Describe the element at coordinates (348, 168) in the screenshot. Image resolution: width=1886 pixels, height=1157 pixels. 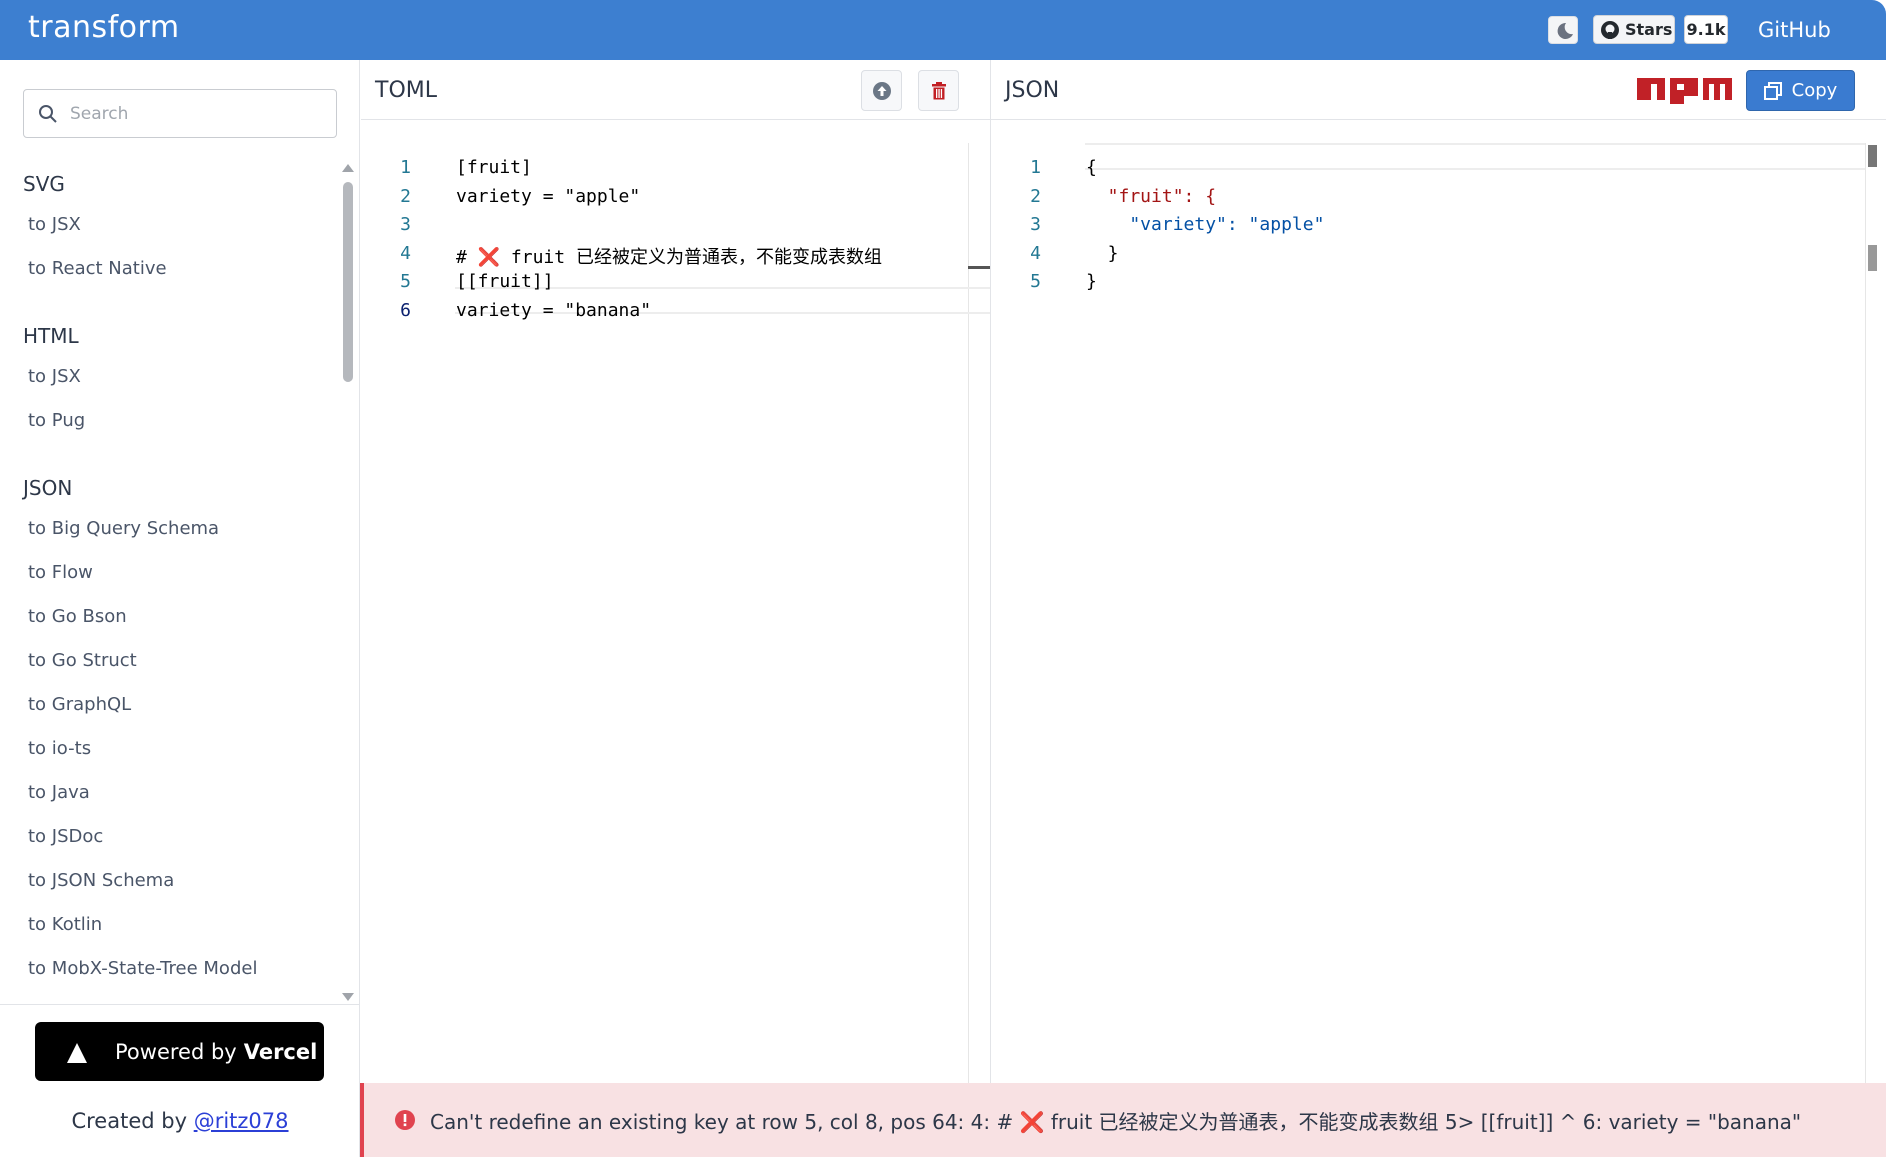
I see `scroll-up-icon` at that location.